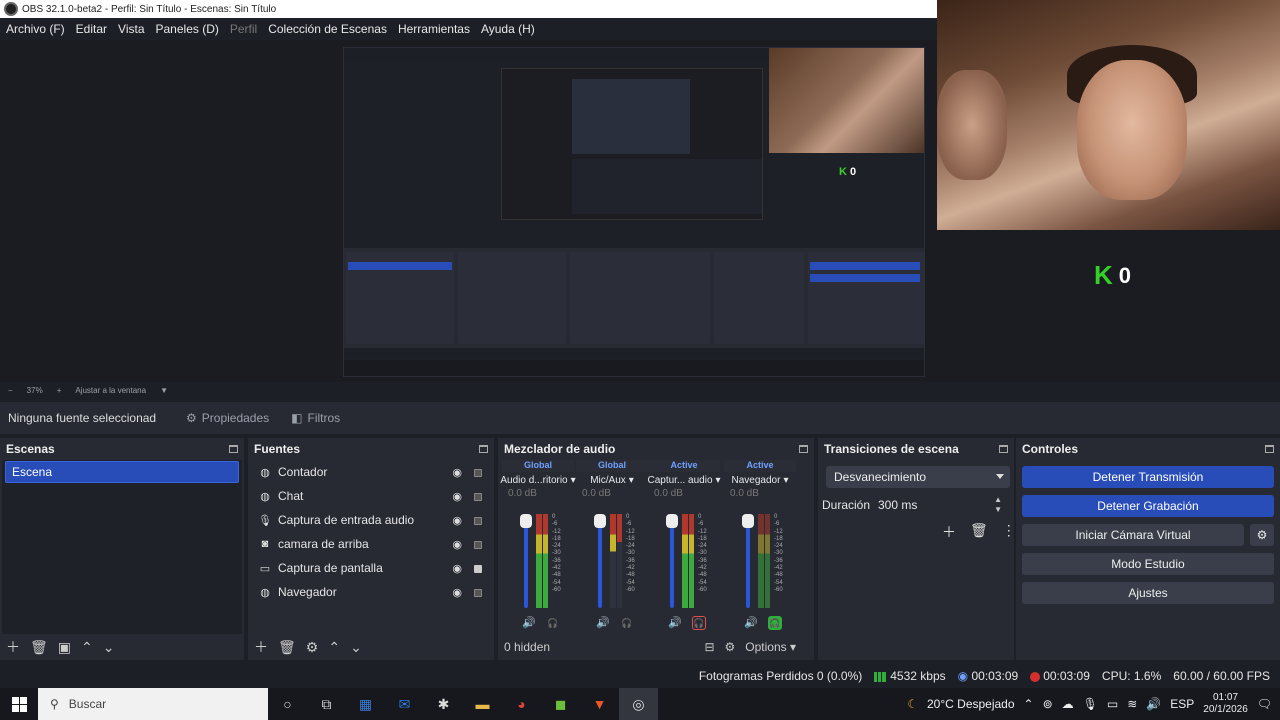 Image resolution: width=1280 pixels, height=720 pixels. What do you see at coordinates (1148, 506) in the screenshot?
I see `stop-record-button: Detener Grabación` at bounding box center [1148, 506].